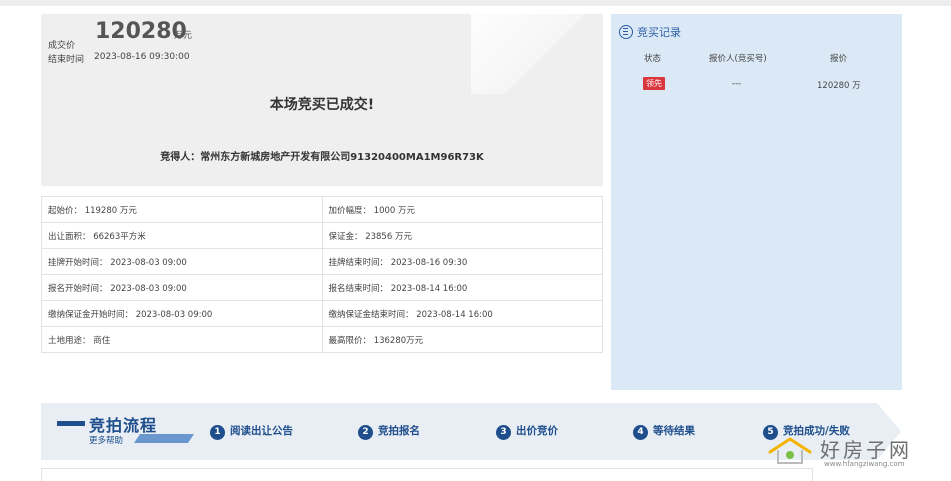 The image size is (951, 481). I want to click on winner-text: 竞得人：常州东方新城房地产开发有限公司91320400MA1M96R73K, so click(322, 157).